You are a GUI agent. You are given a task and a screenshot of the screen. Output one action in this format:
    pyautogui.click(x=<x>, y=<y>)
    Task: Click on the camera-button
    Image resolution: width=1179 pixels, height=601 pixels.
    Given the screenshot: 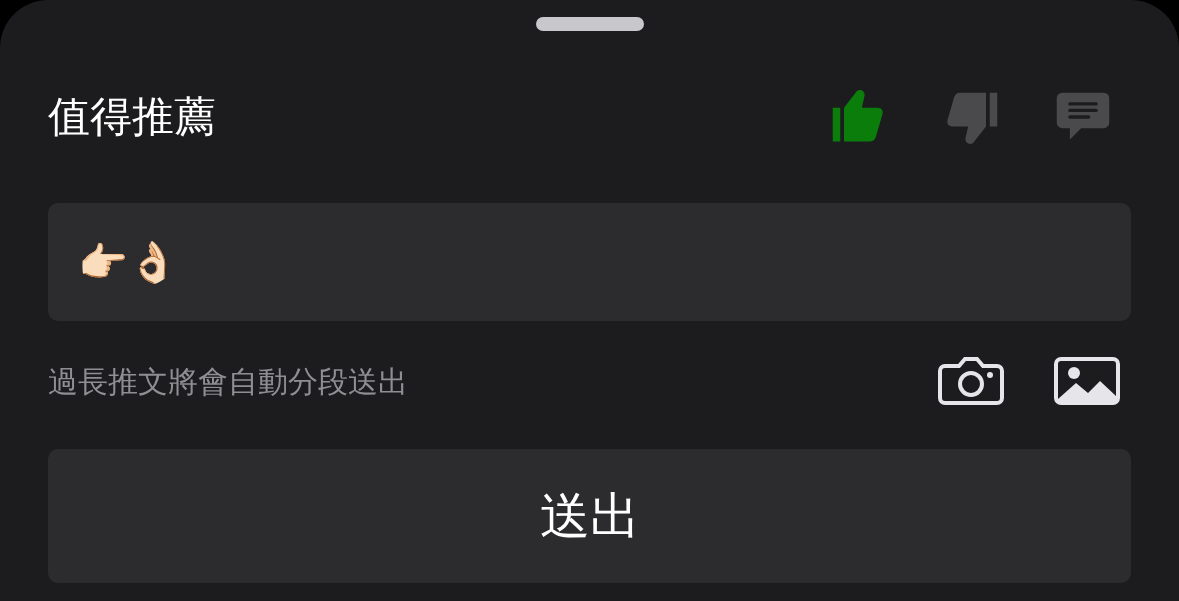 What is the action you would take?
    pyautogui.click(x=971, y=381)
    